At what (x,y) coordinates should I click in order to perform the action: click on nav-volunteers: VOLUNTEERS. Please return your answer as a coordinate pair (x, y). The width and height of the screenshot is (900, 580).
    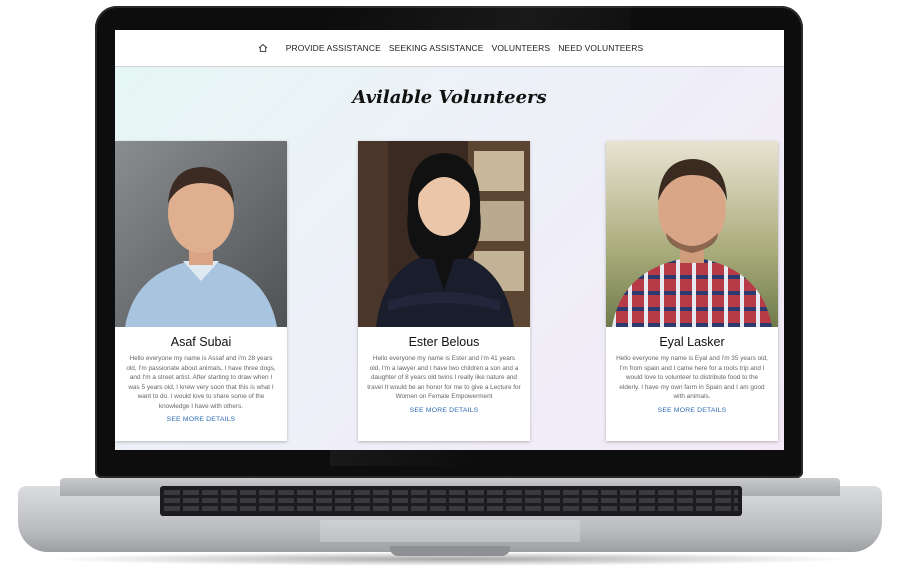
    Looking at the image, I should click on (521, 48).